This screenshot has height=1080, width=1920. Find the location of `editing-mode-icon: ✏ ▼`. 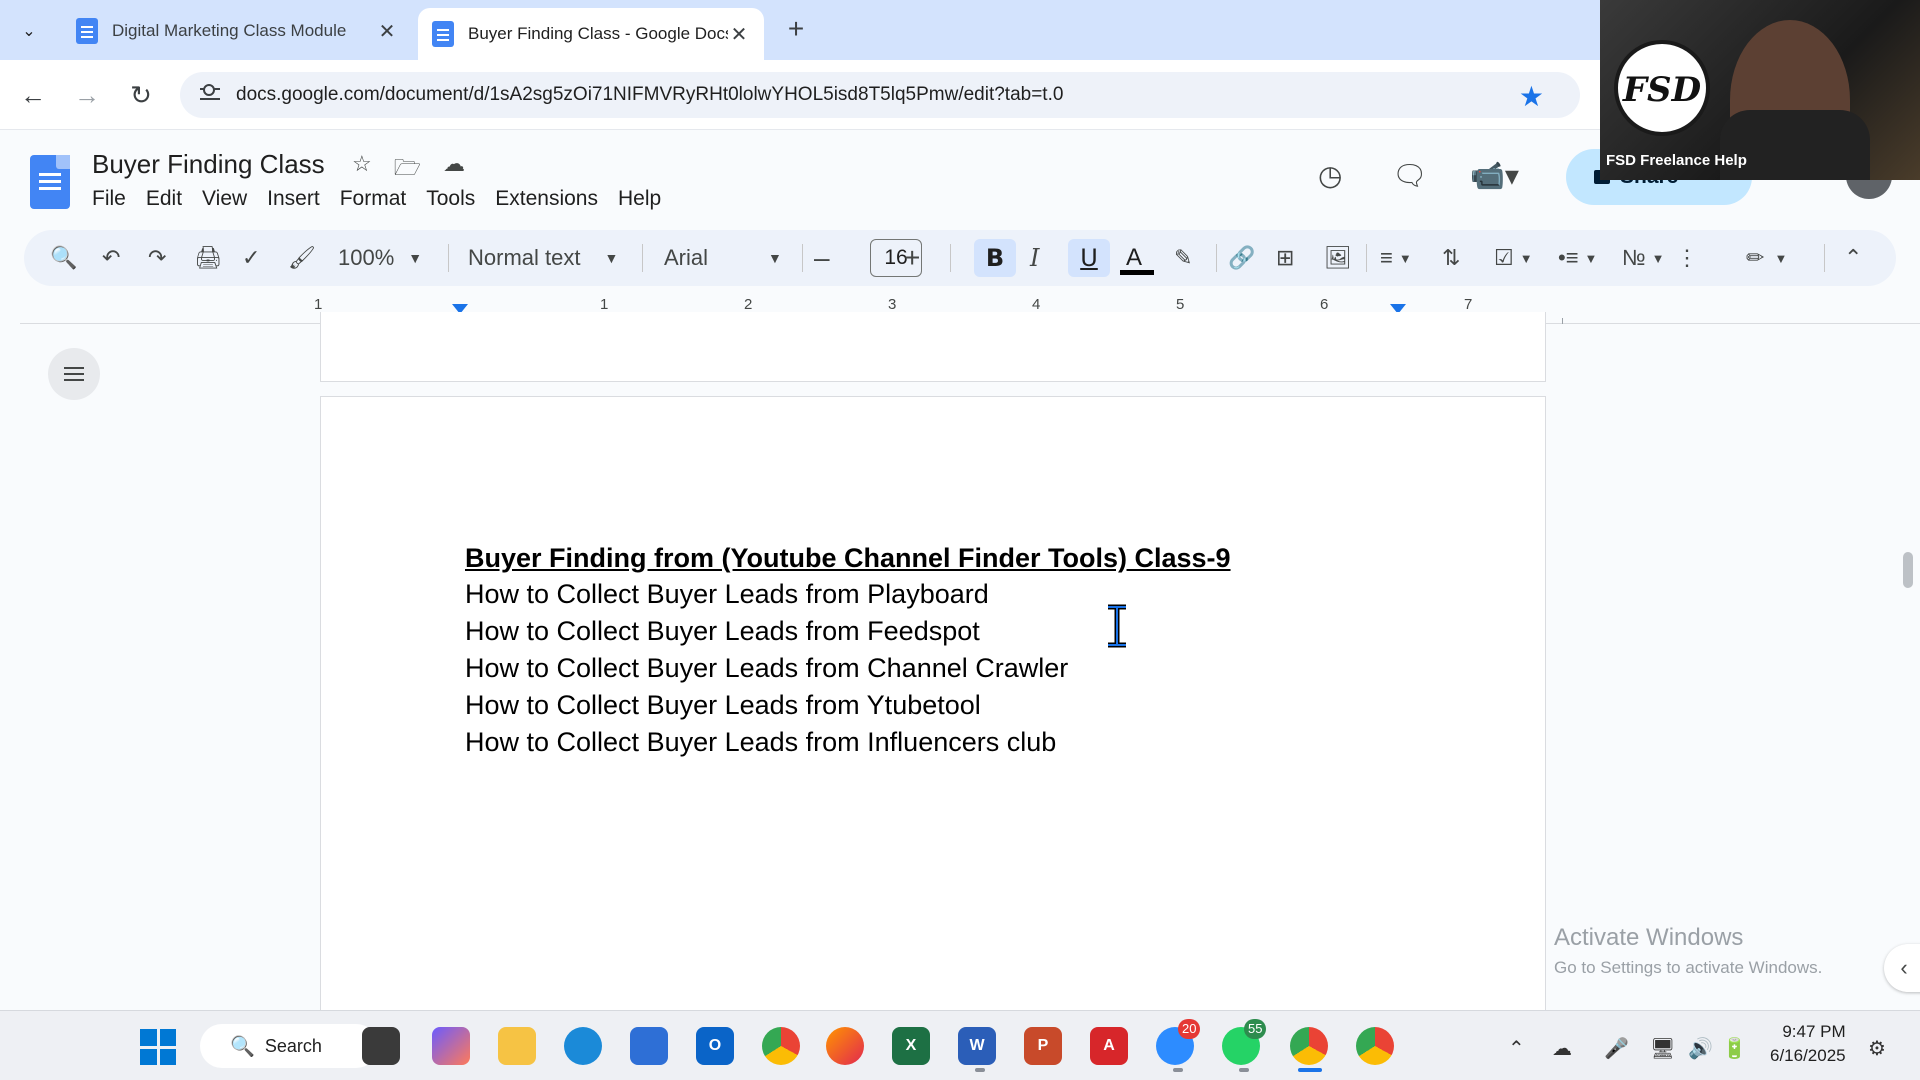

editing-mode-icon: ✏ ▼ is located at coordinates (1766, 258).